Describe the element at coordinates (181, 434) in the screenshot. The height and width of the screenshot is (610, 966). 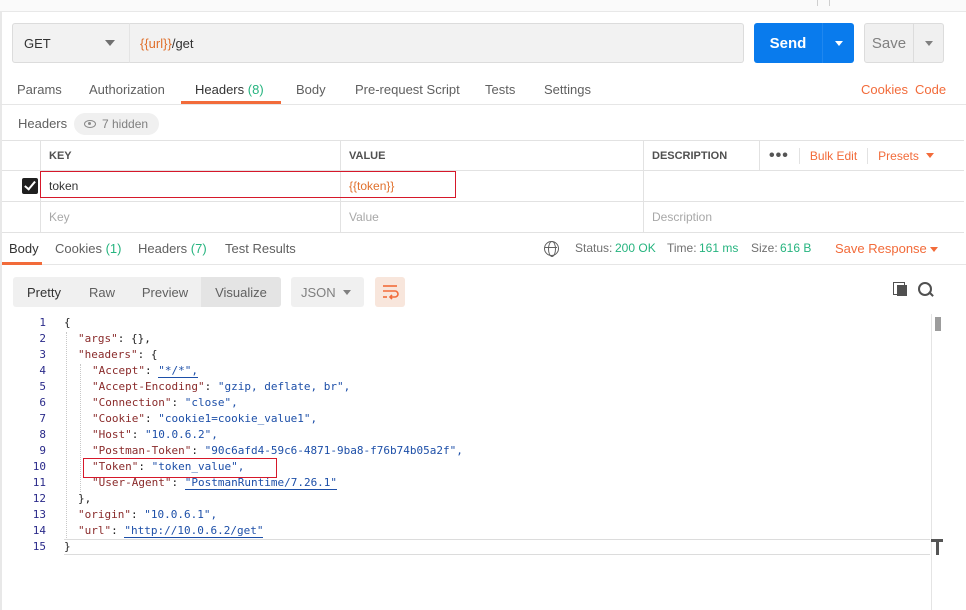
I see `json-value: "10.0.6.2",` at that location.